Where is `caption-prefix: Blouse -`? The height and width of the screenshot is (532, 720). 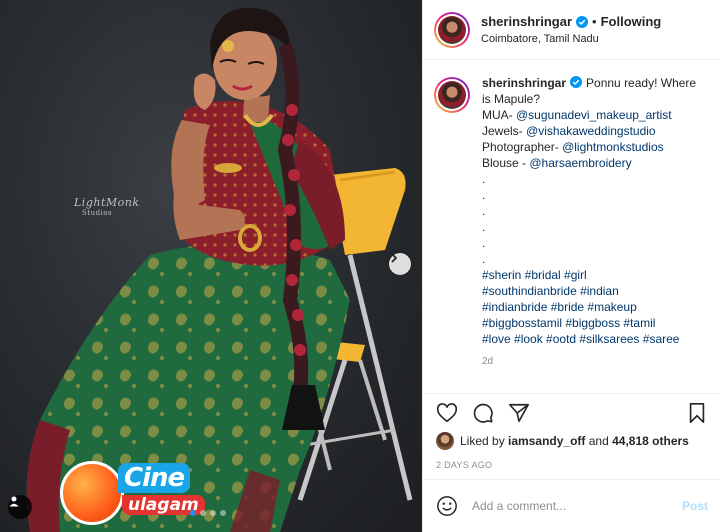 caption-prefix: Blouse - is located at coordinates (506, 163).